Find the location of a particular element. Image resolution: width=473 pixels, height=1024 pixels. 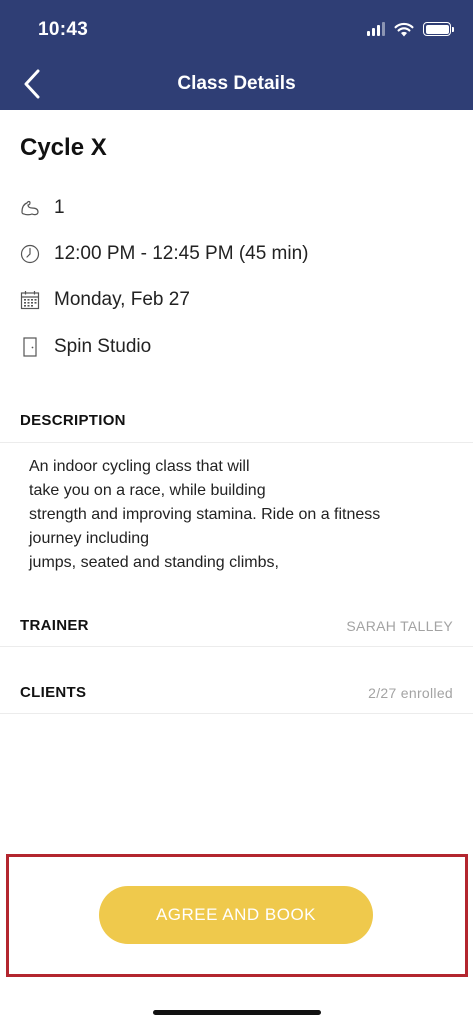

description-line: jumps, seated and standing climbs, is located at coordinates (154, 562).